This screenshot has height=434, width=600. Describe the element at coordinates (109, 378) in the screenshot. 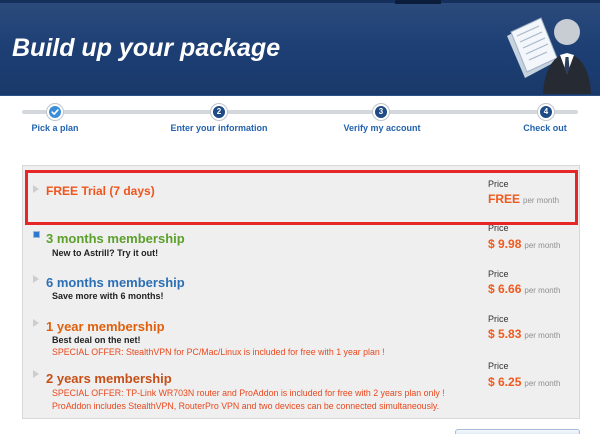

I see `plan-title: 2 years membership` at that location.